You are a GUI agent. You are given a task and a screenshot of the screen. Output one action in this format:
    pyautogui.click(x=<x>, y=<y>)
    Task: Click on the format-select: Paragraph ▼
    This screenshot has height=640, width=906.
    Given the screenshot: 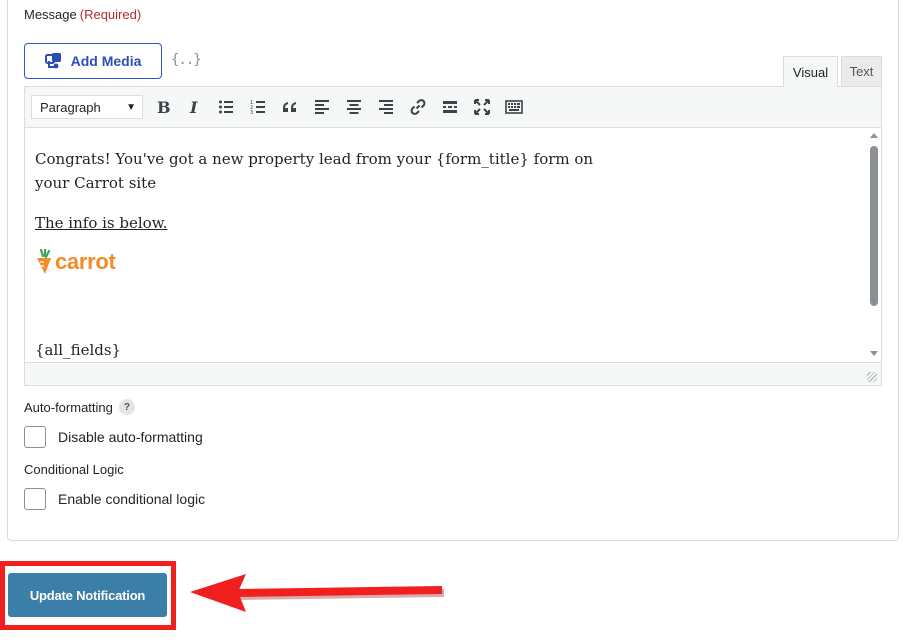 What is the action you would take?
    pyautogui.click(x=87, y=107)
    